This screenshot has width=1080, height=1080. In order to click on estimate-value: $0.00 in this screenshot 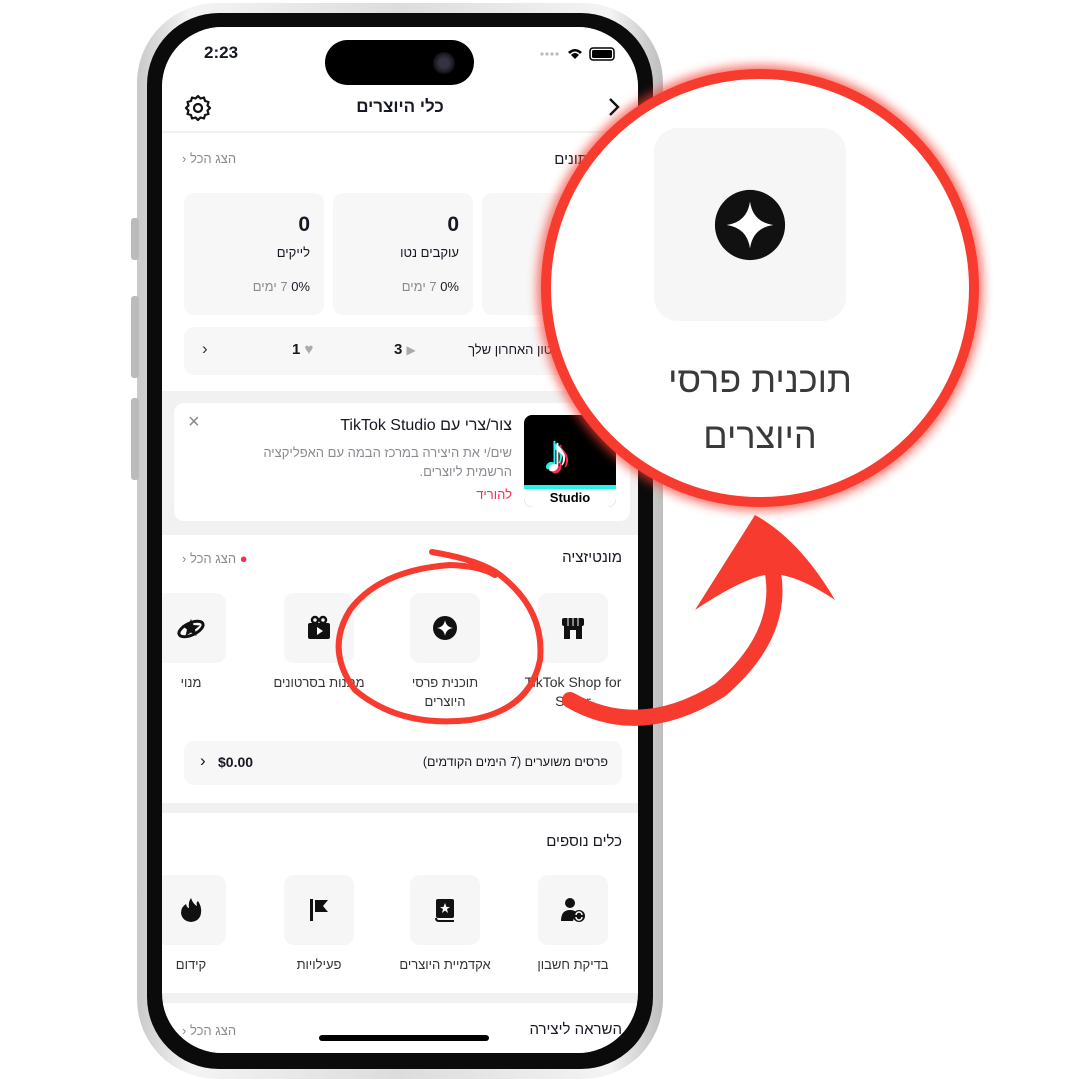, I will do `click(236, 762)`.